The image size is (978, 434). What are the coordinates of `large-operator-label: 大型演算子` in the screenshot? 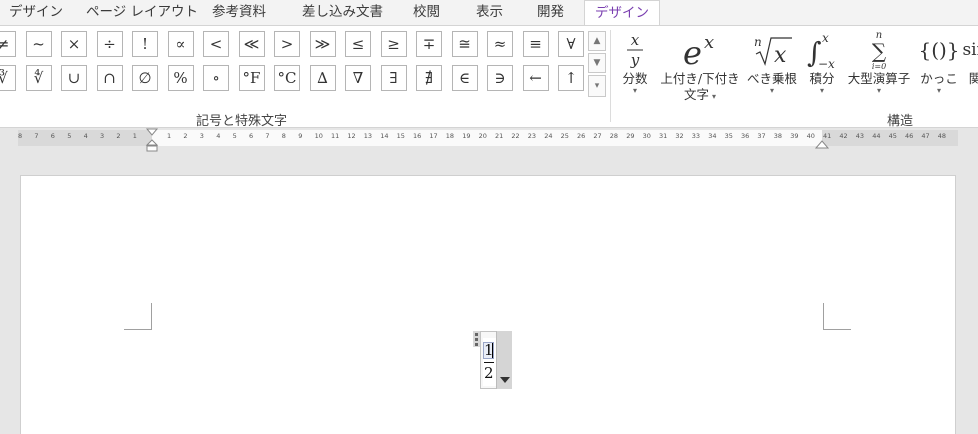 It's located at (879, 78).